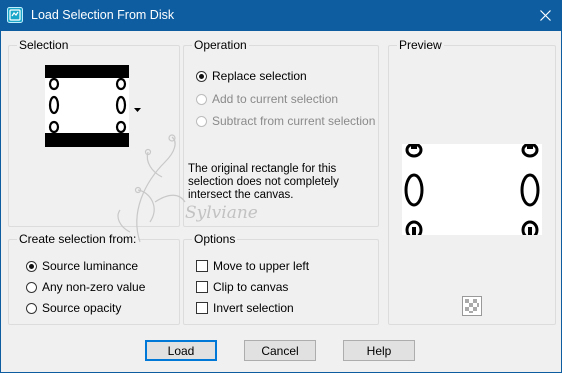 This screenshot has height=373, width=562. Describe the element at coordinates (215, 239) in the screenshot. I see `options-group-title: Options` at that location.